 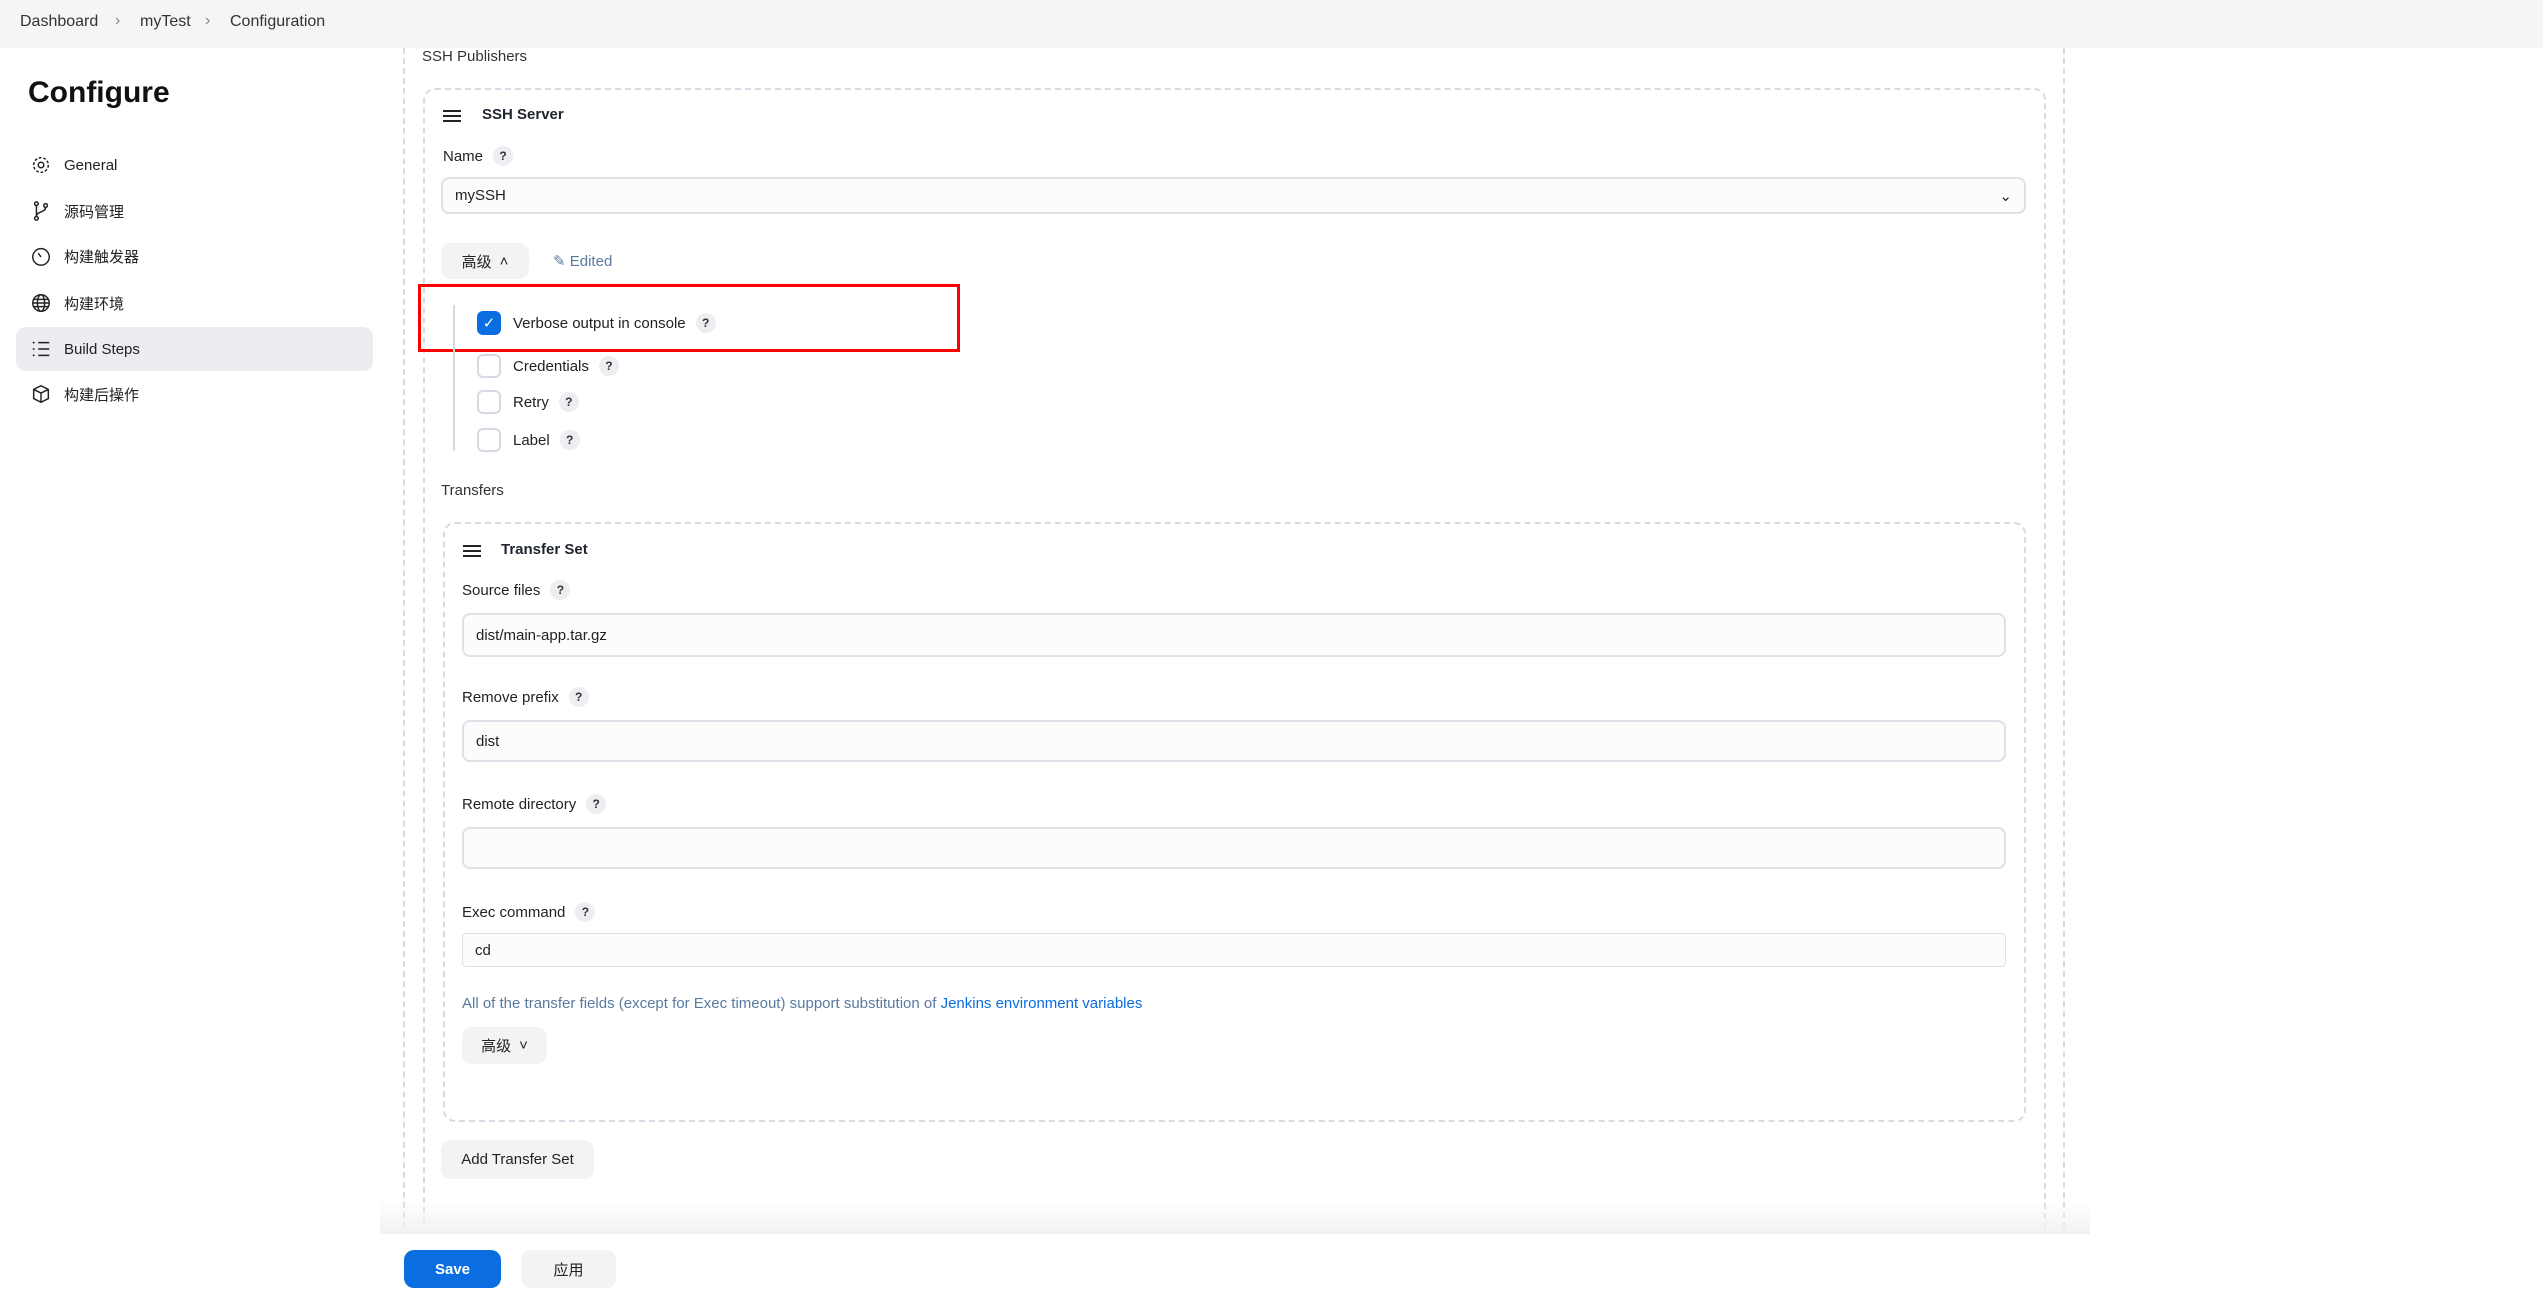 What do you see at coordinates (41, 303) in the screenshot?
I see `globe-icon` at bounding box center [41, 303].